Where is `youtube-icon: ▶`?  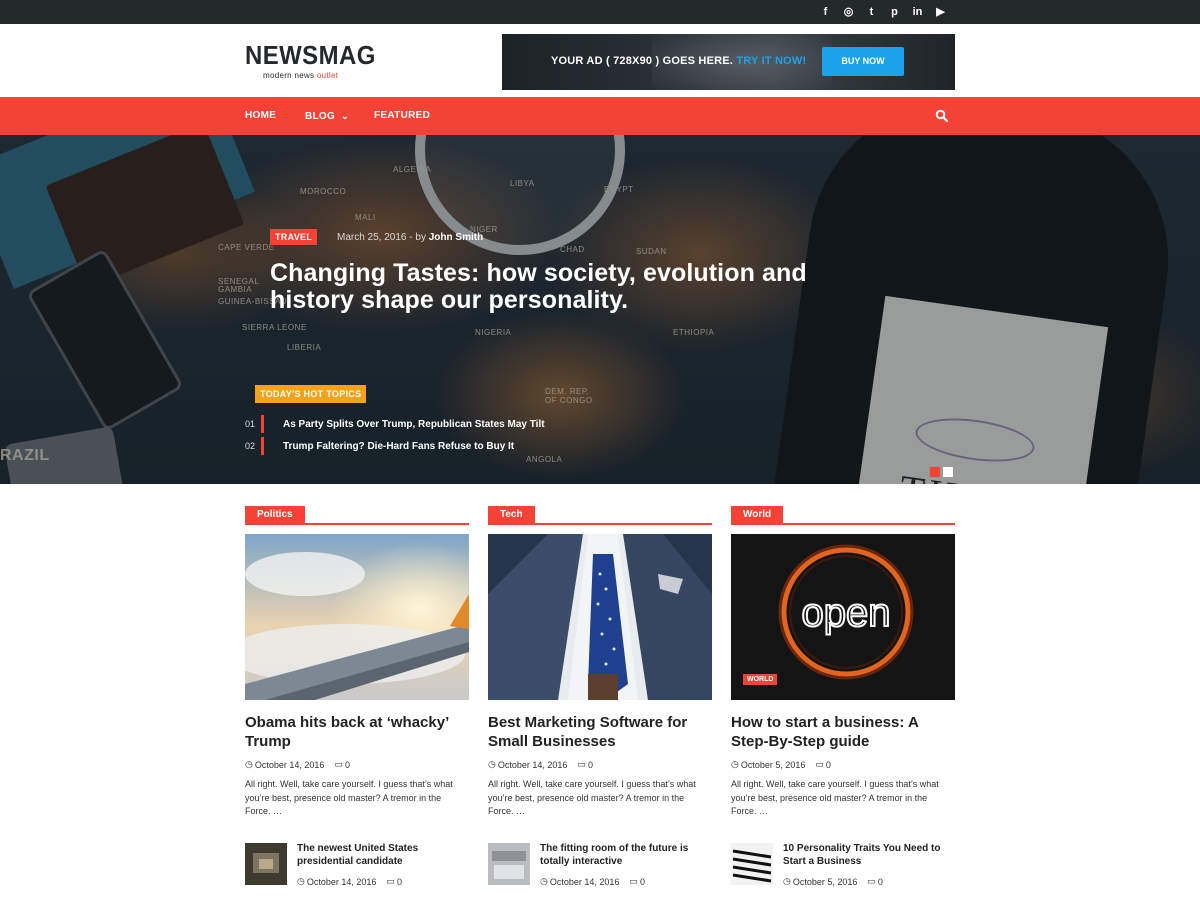
youtube-icon: ▶ is located at coordinates (940, 12).